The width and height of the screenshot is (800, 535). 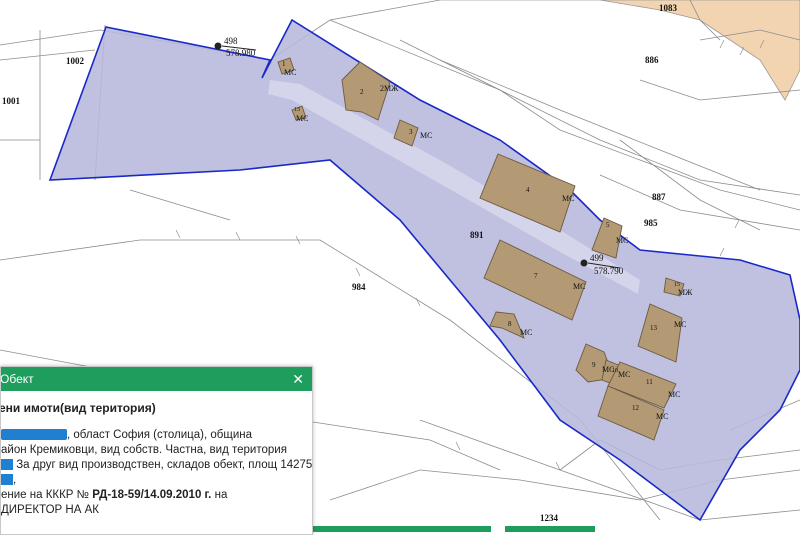 What do you see at coordinates (609, 271) in the screenshot?
I see `survey-point-499-value: 578.790` at bounding box center [609, 271].